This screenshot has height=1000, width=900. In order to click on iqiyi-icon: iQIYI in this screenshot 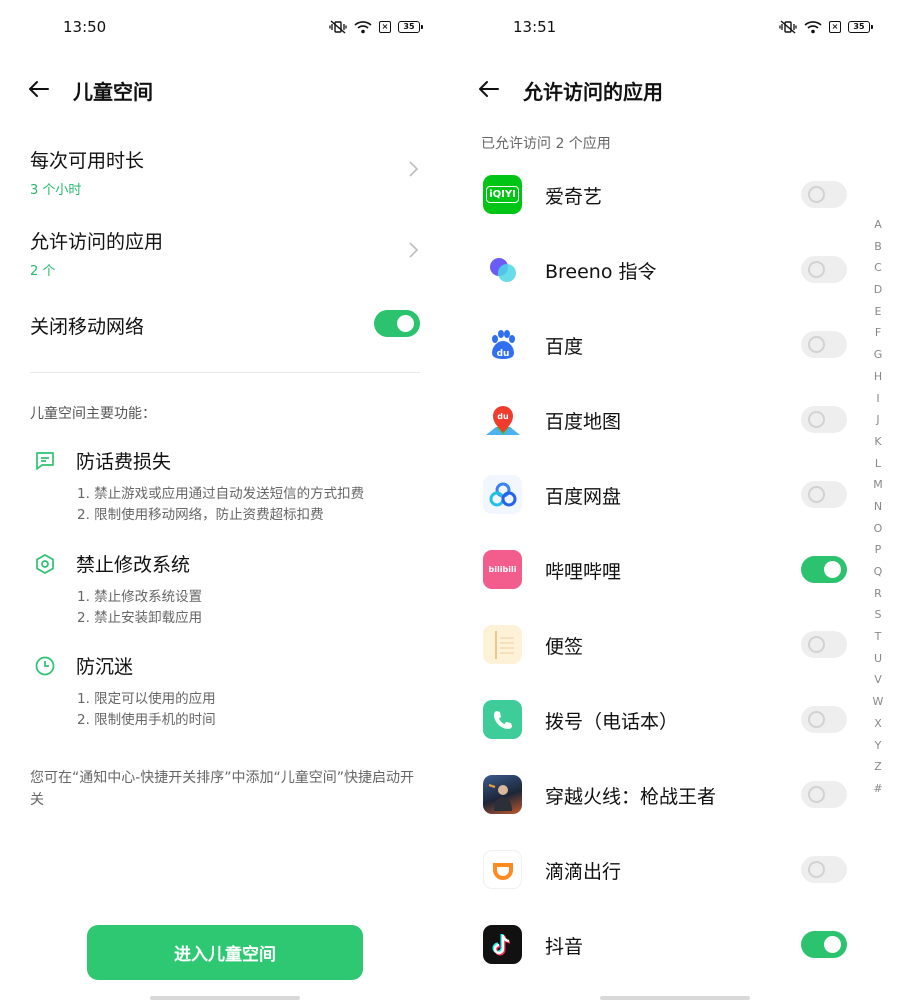, I will do `click(502, 194)`.